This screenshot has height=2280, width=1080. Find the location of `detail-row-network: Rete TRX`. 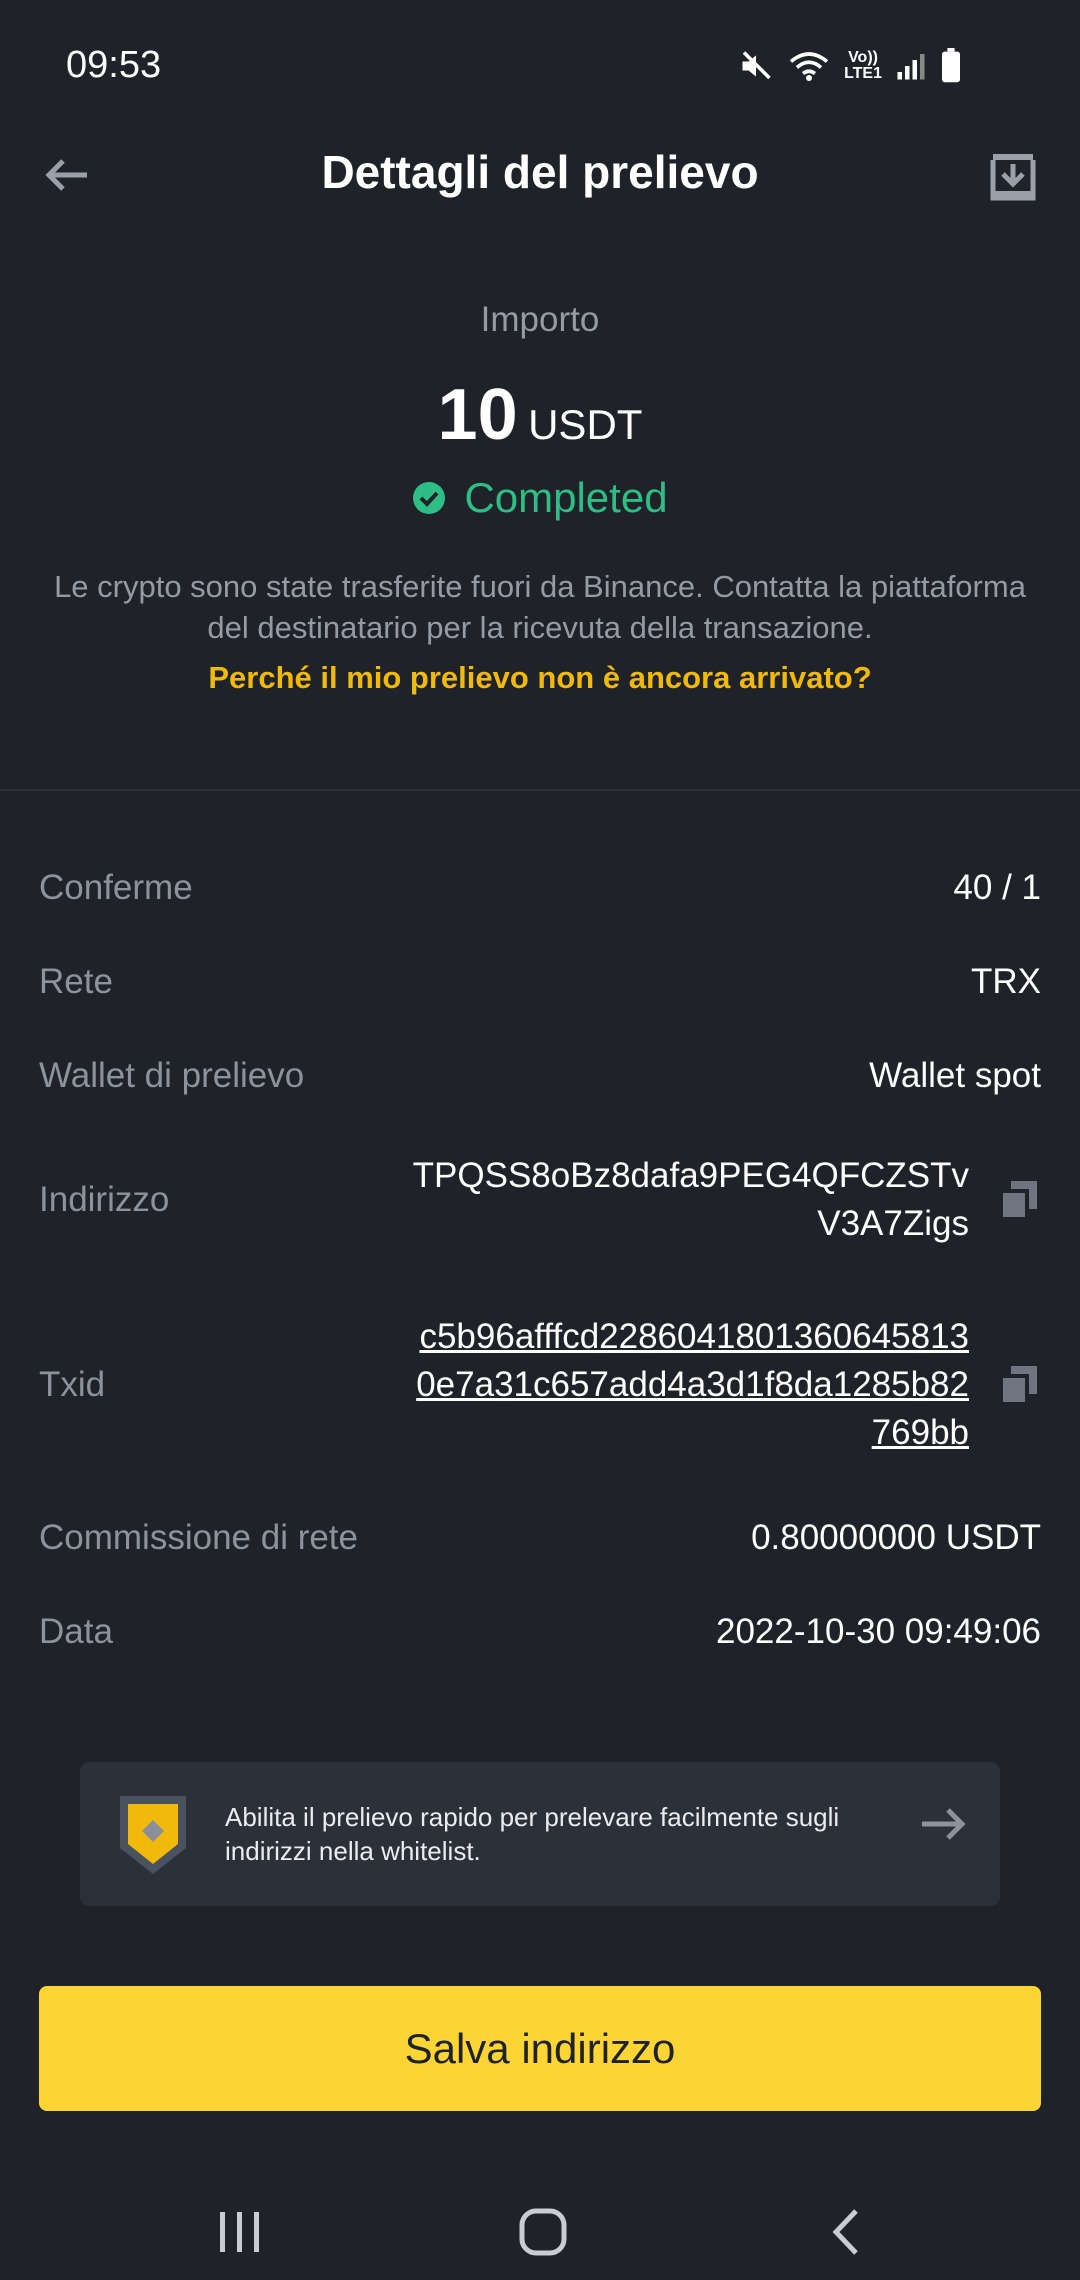

detail-row-network: Rete TRX is located at coordinates (540, 982).